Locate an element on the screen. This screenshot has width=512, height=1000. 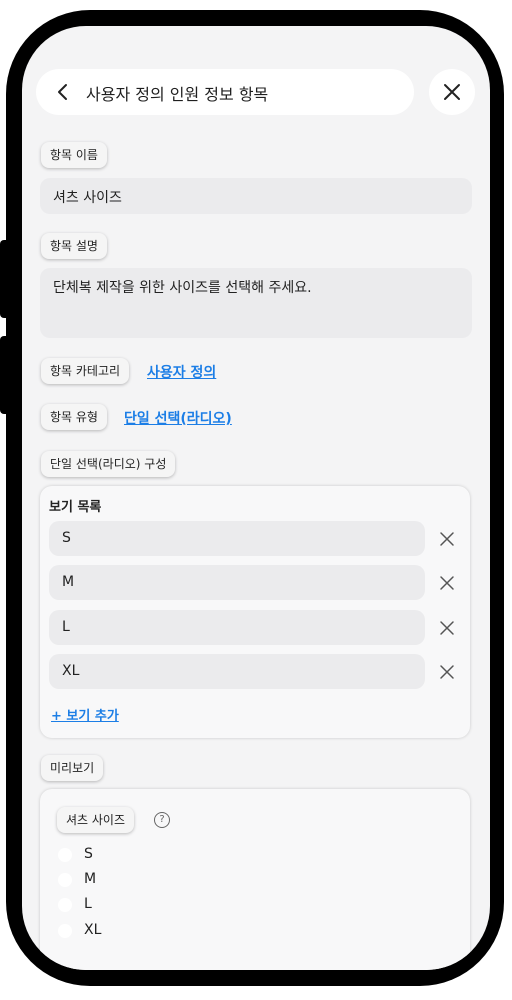
item-category-label: 항목 카테고리 is located at coordinates (85, 371).